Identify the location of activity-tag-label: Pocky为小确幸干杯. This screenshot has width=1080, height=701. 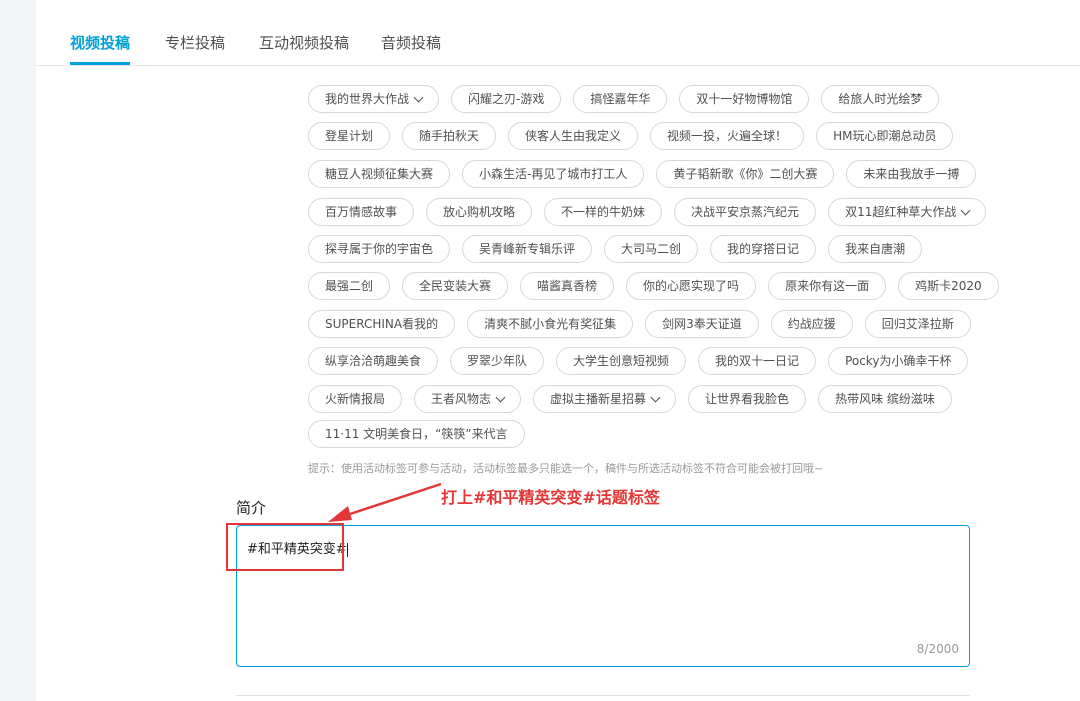
(898, 361).